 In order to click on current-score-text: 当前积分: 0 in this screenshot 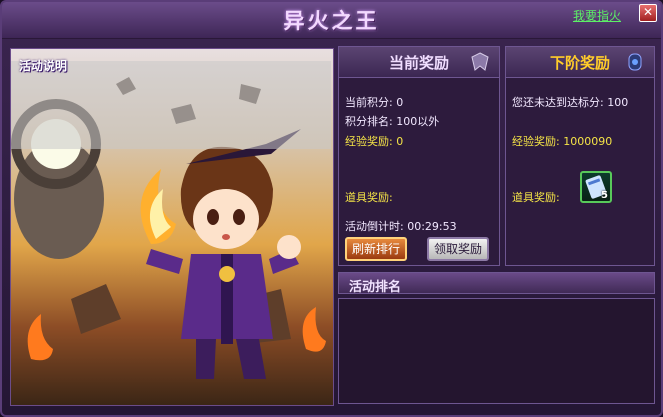, I will do `click(374, 102)`.